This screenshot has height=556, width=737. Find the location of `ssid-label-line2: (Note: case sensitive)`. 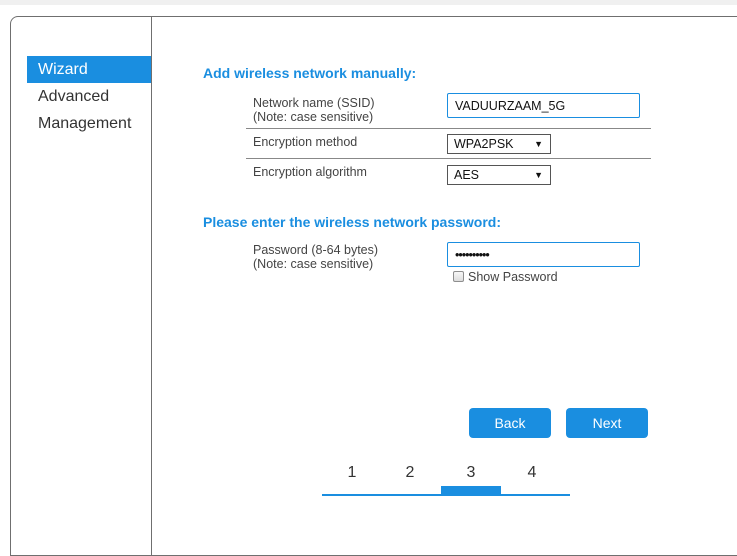

ssid-label-line2: (Note: case sensitive) is located at coordinates (313, 117).